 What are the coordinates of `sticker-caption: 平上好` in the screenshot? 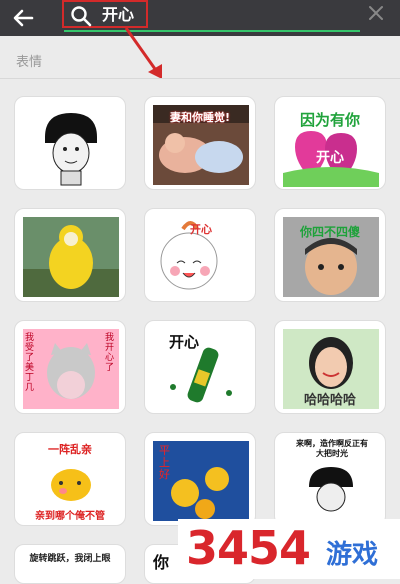 It's located at (164, 462).